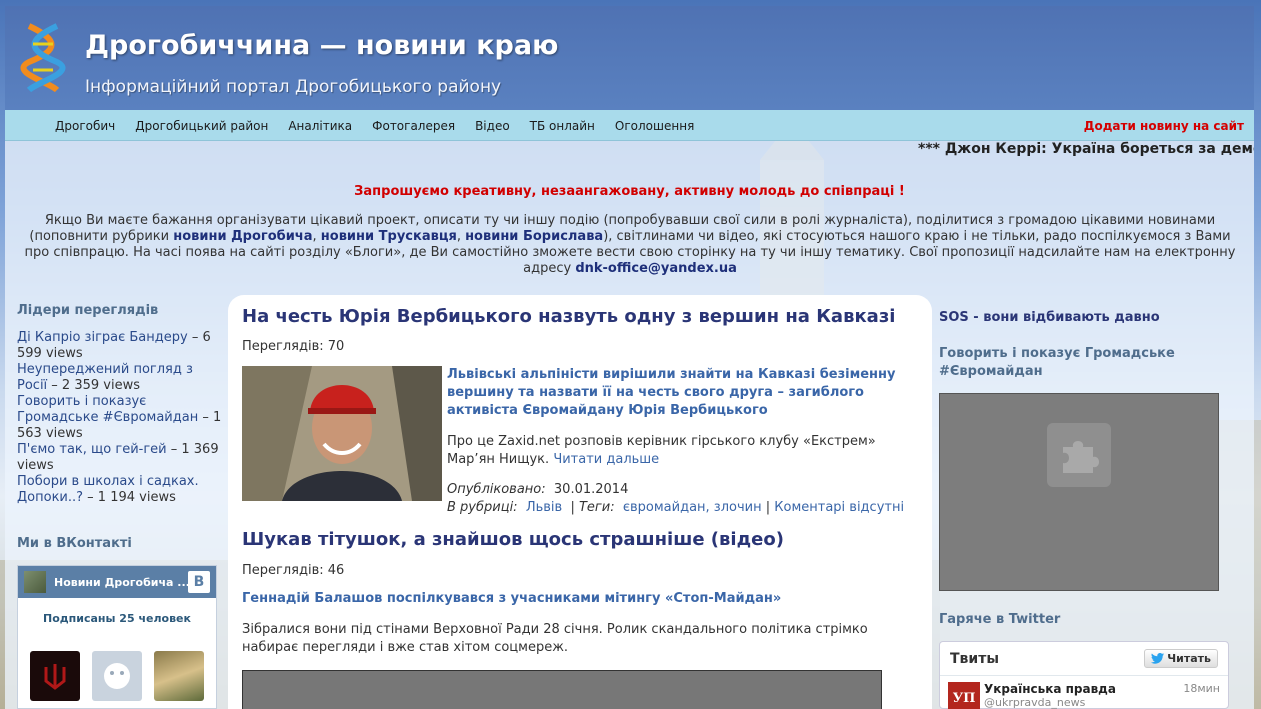 The height and width of the screenshot is (709, 1261). I want to click on twitter-bird-icon, so click(1158, 658).